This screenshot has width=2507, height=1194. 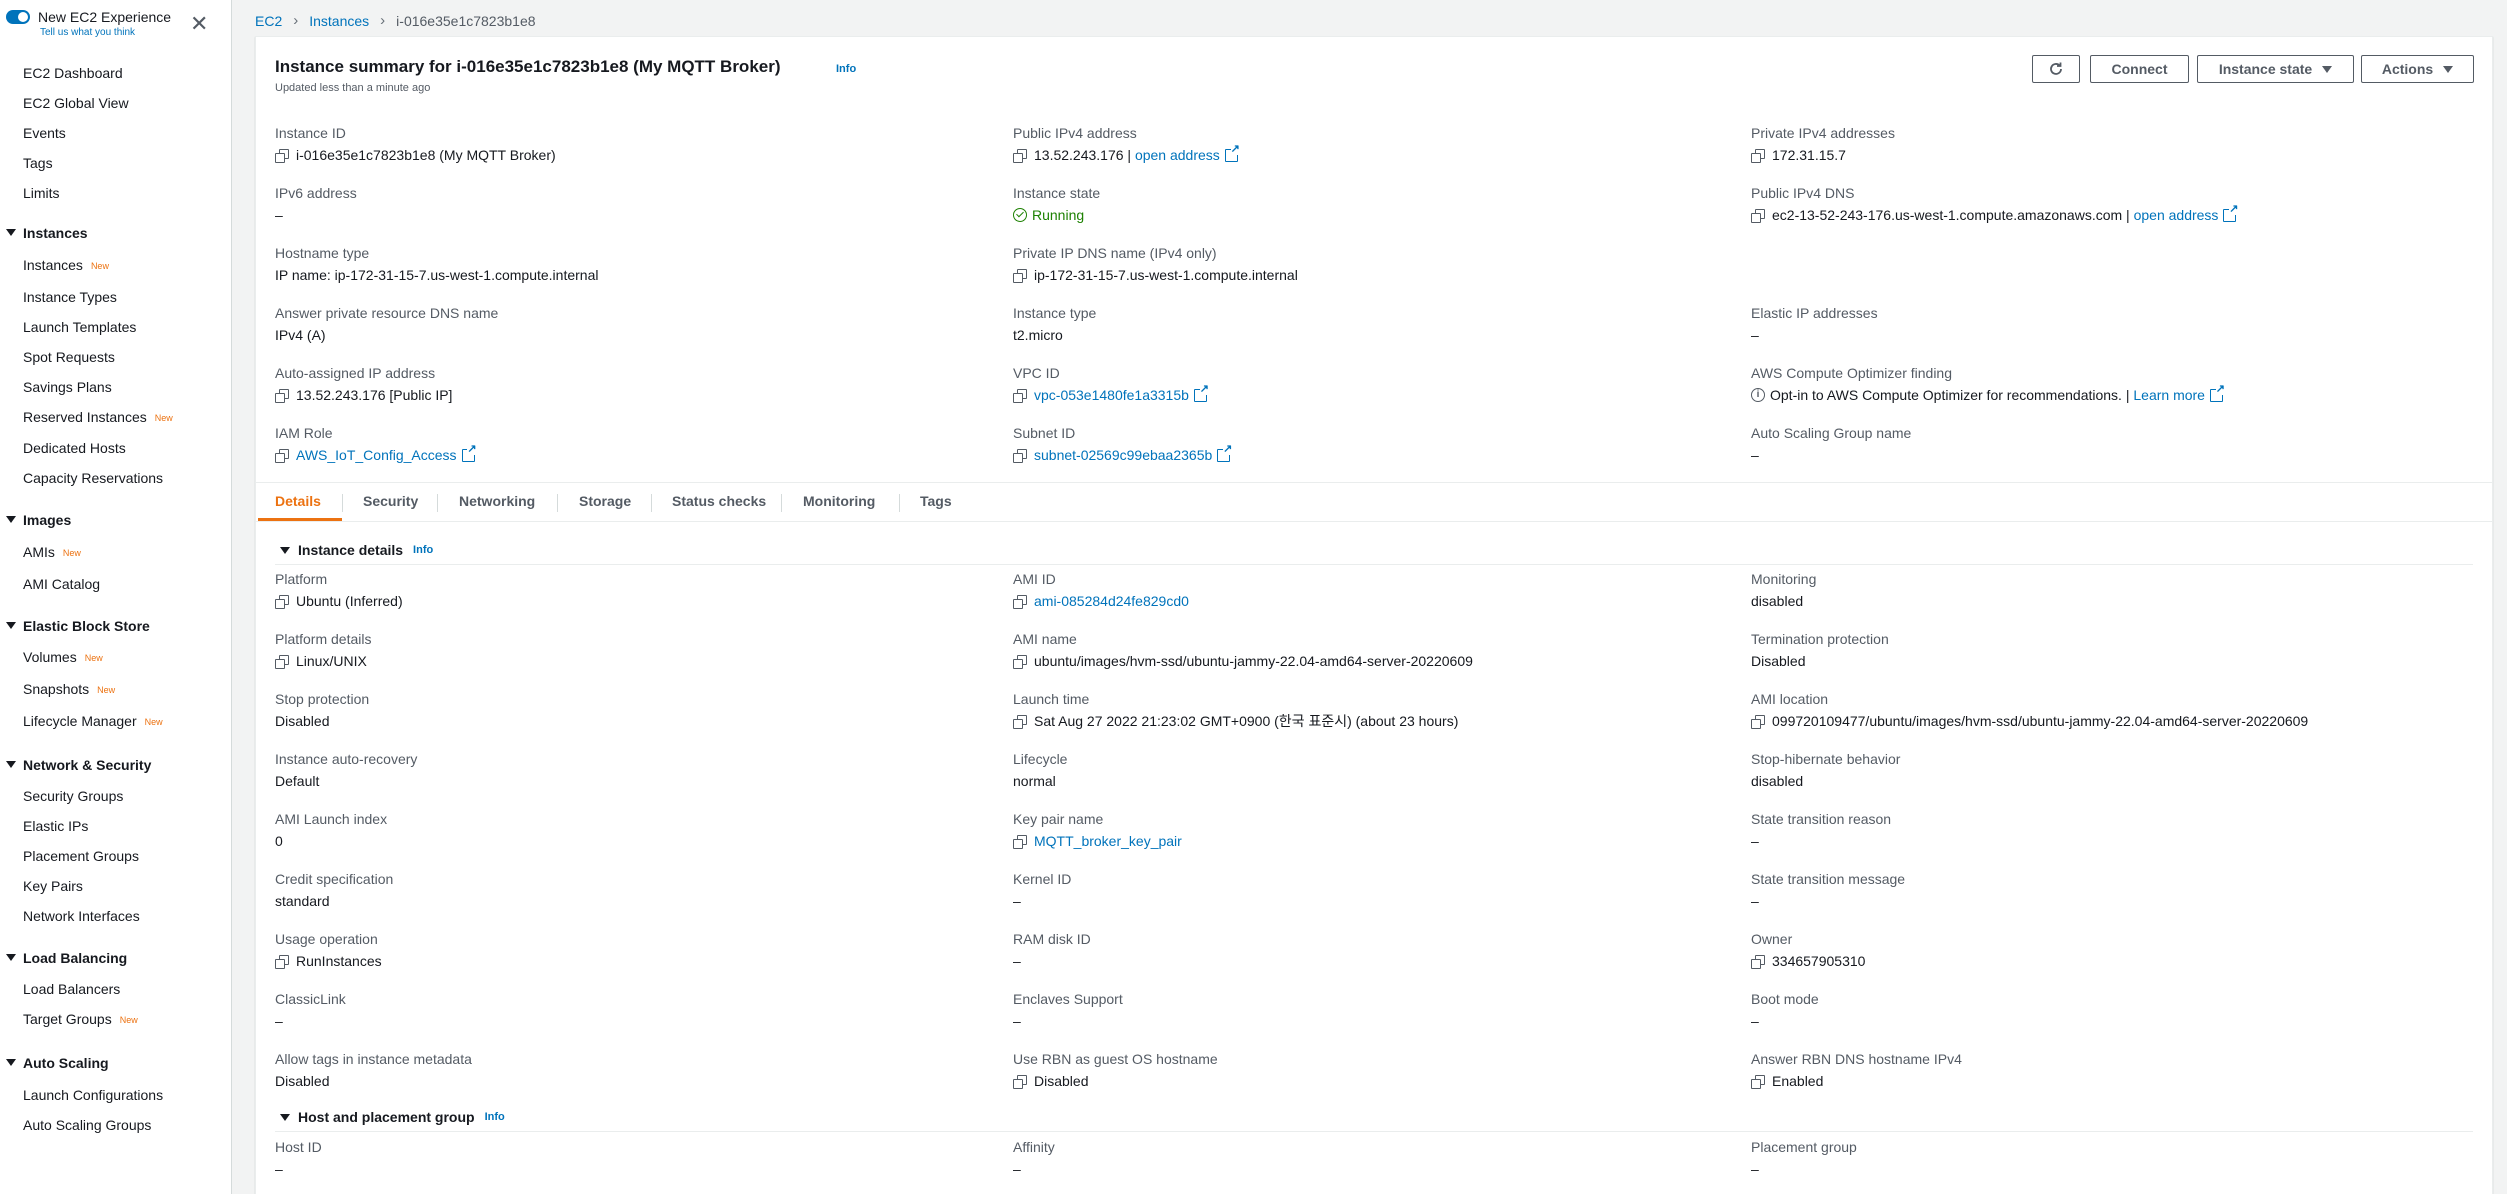 I want to click on sidebar-item-placement-groups: Placement Groups, so click(x=81, y=856).